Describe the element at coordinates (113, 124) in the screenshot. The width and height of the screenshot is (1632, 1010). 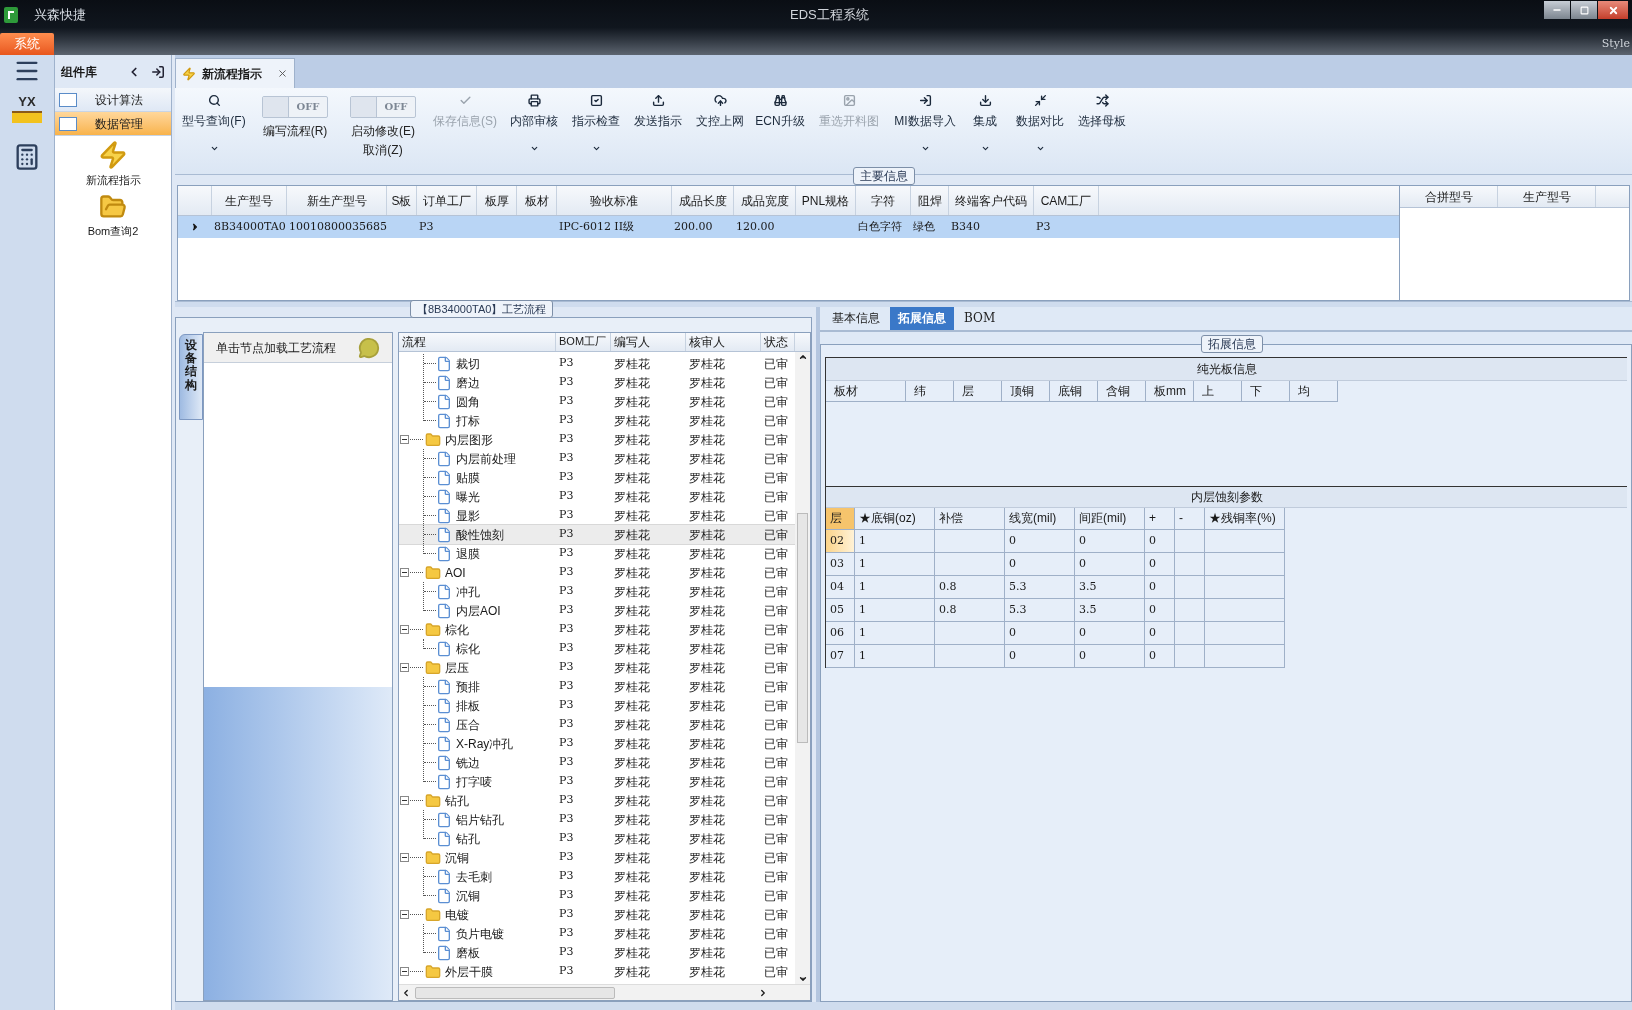
I see `side-item: 数据管理` at that location.